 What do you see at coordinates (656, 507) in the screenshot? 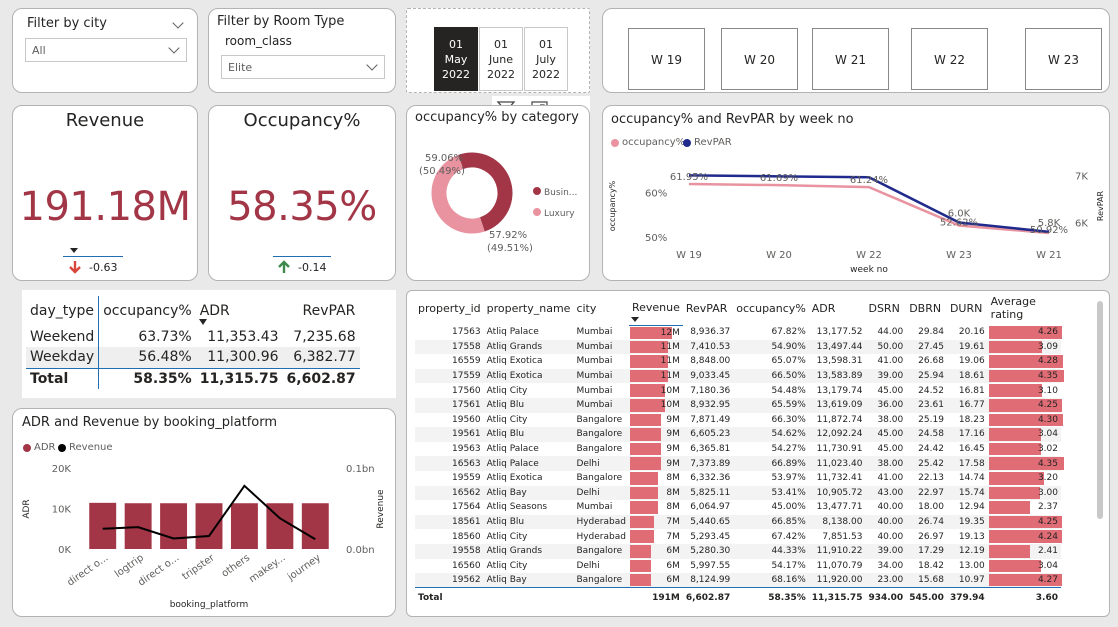
I see `cell: 8M` at bounding box center [656, 507].